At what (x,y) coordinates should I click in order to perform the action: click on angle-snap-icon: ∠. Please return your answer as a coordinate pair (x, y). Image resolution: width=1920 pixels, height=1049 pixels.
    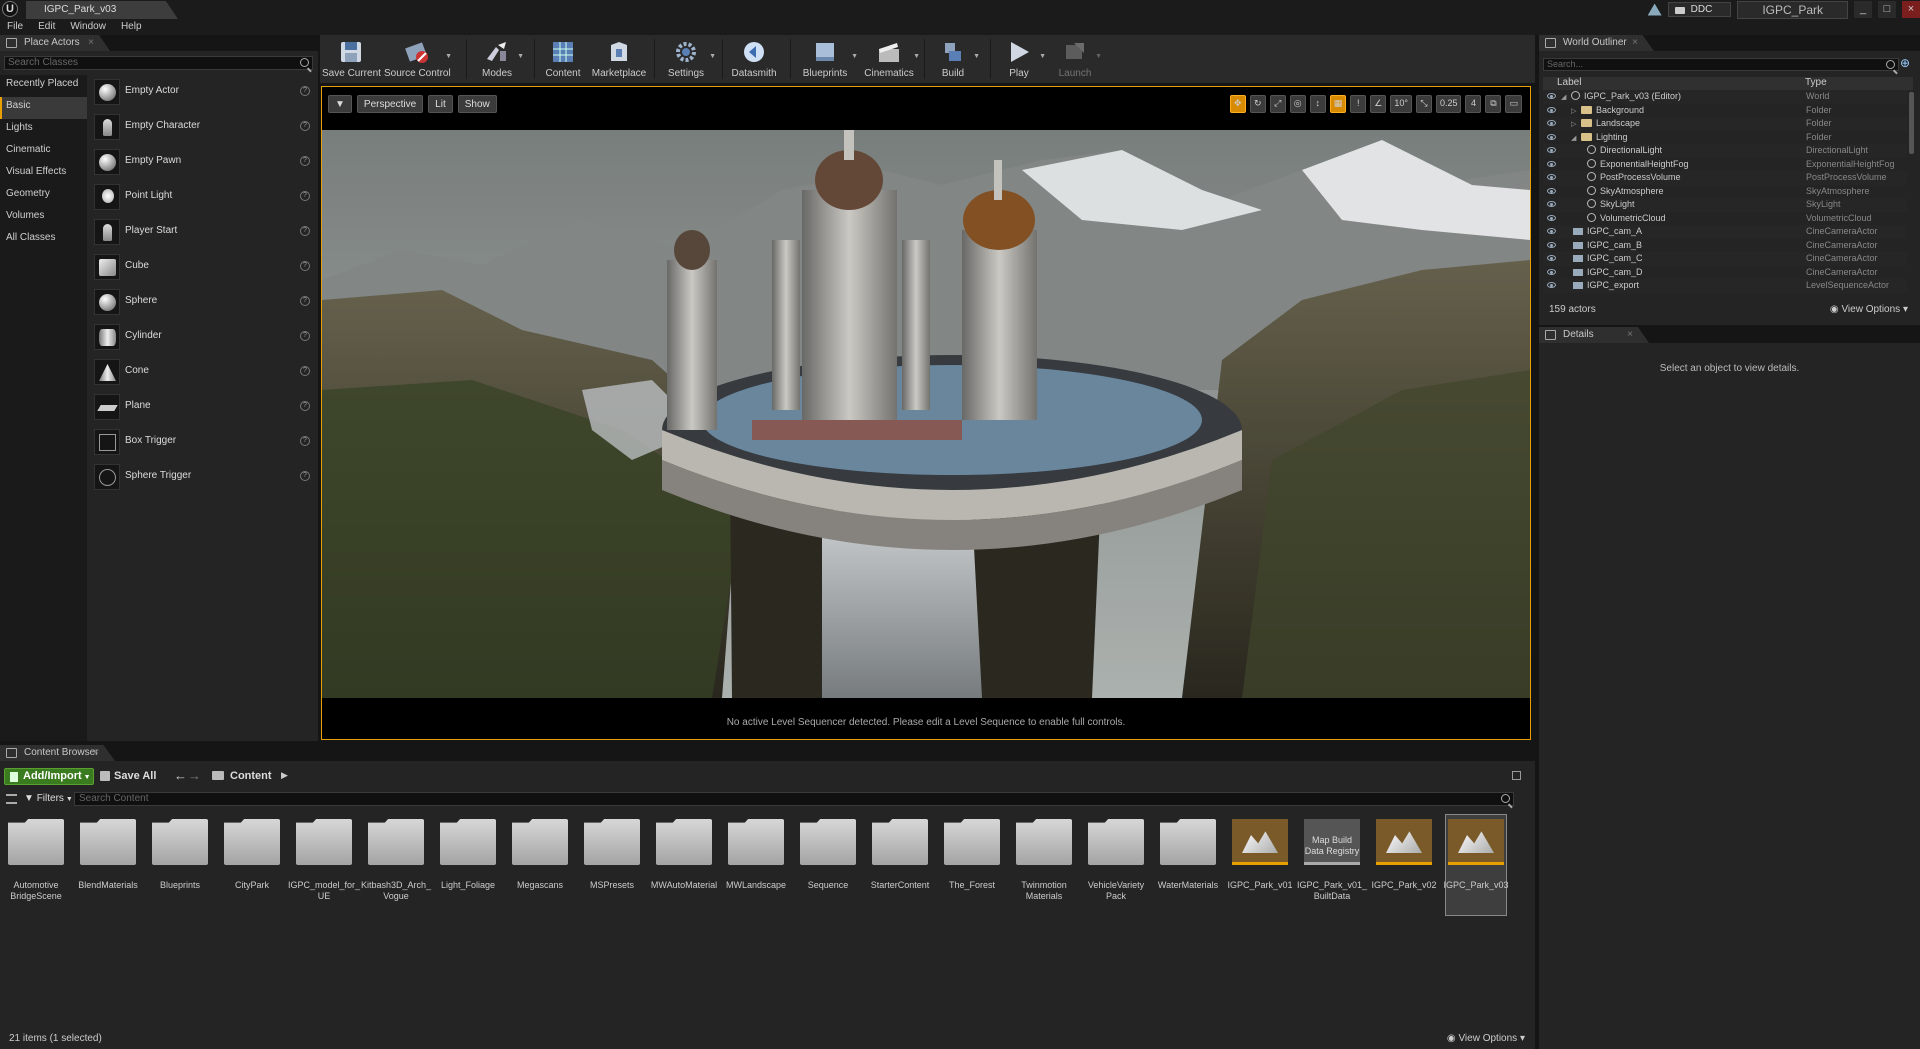
    Looking at the image, I should click on (1378, 104).